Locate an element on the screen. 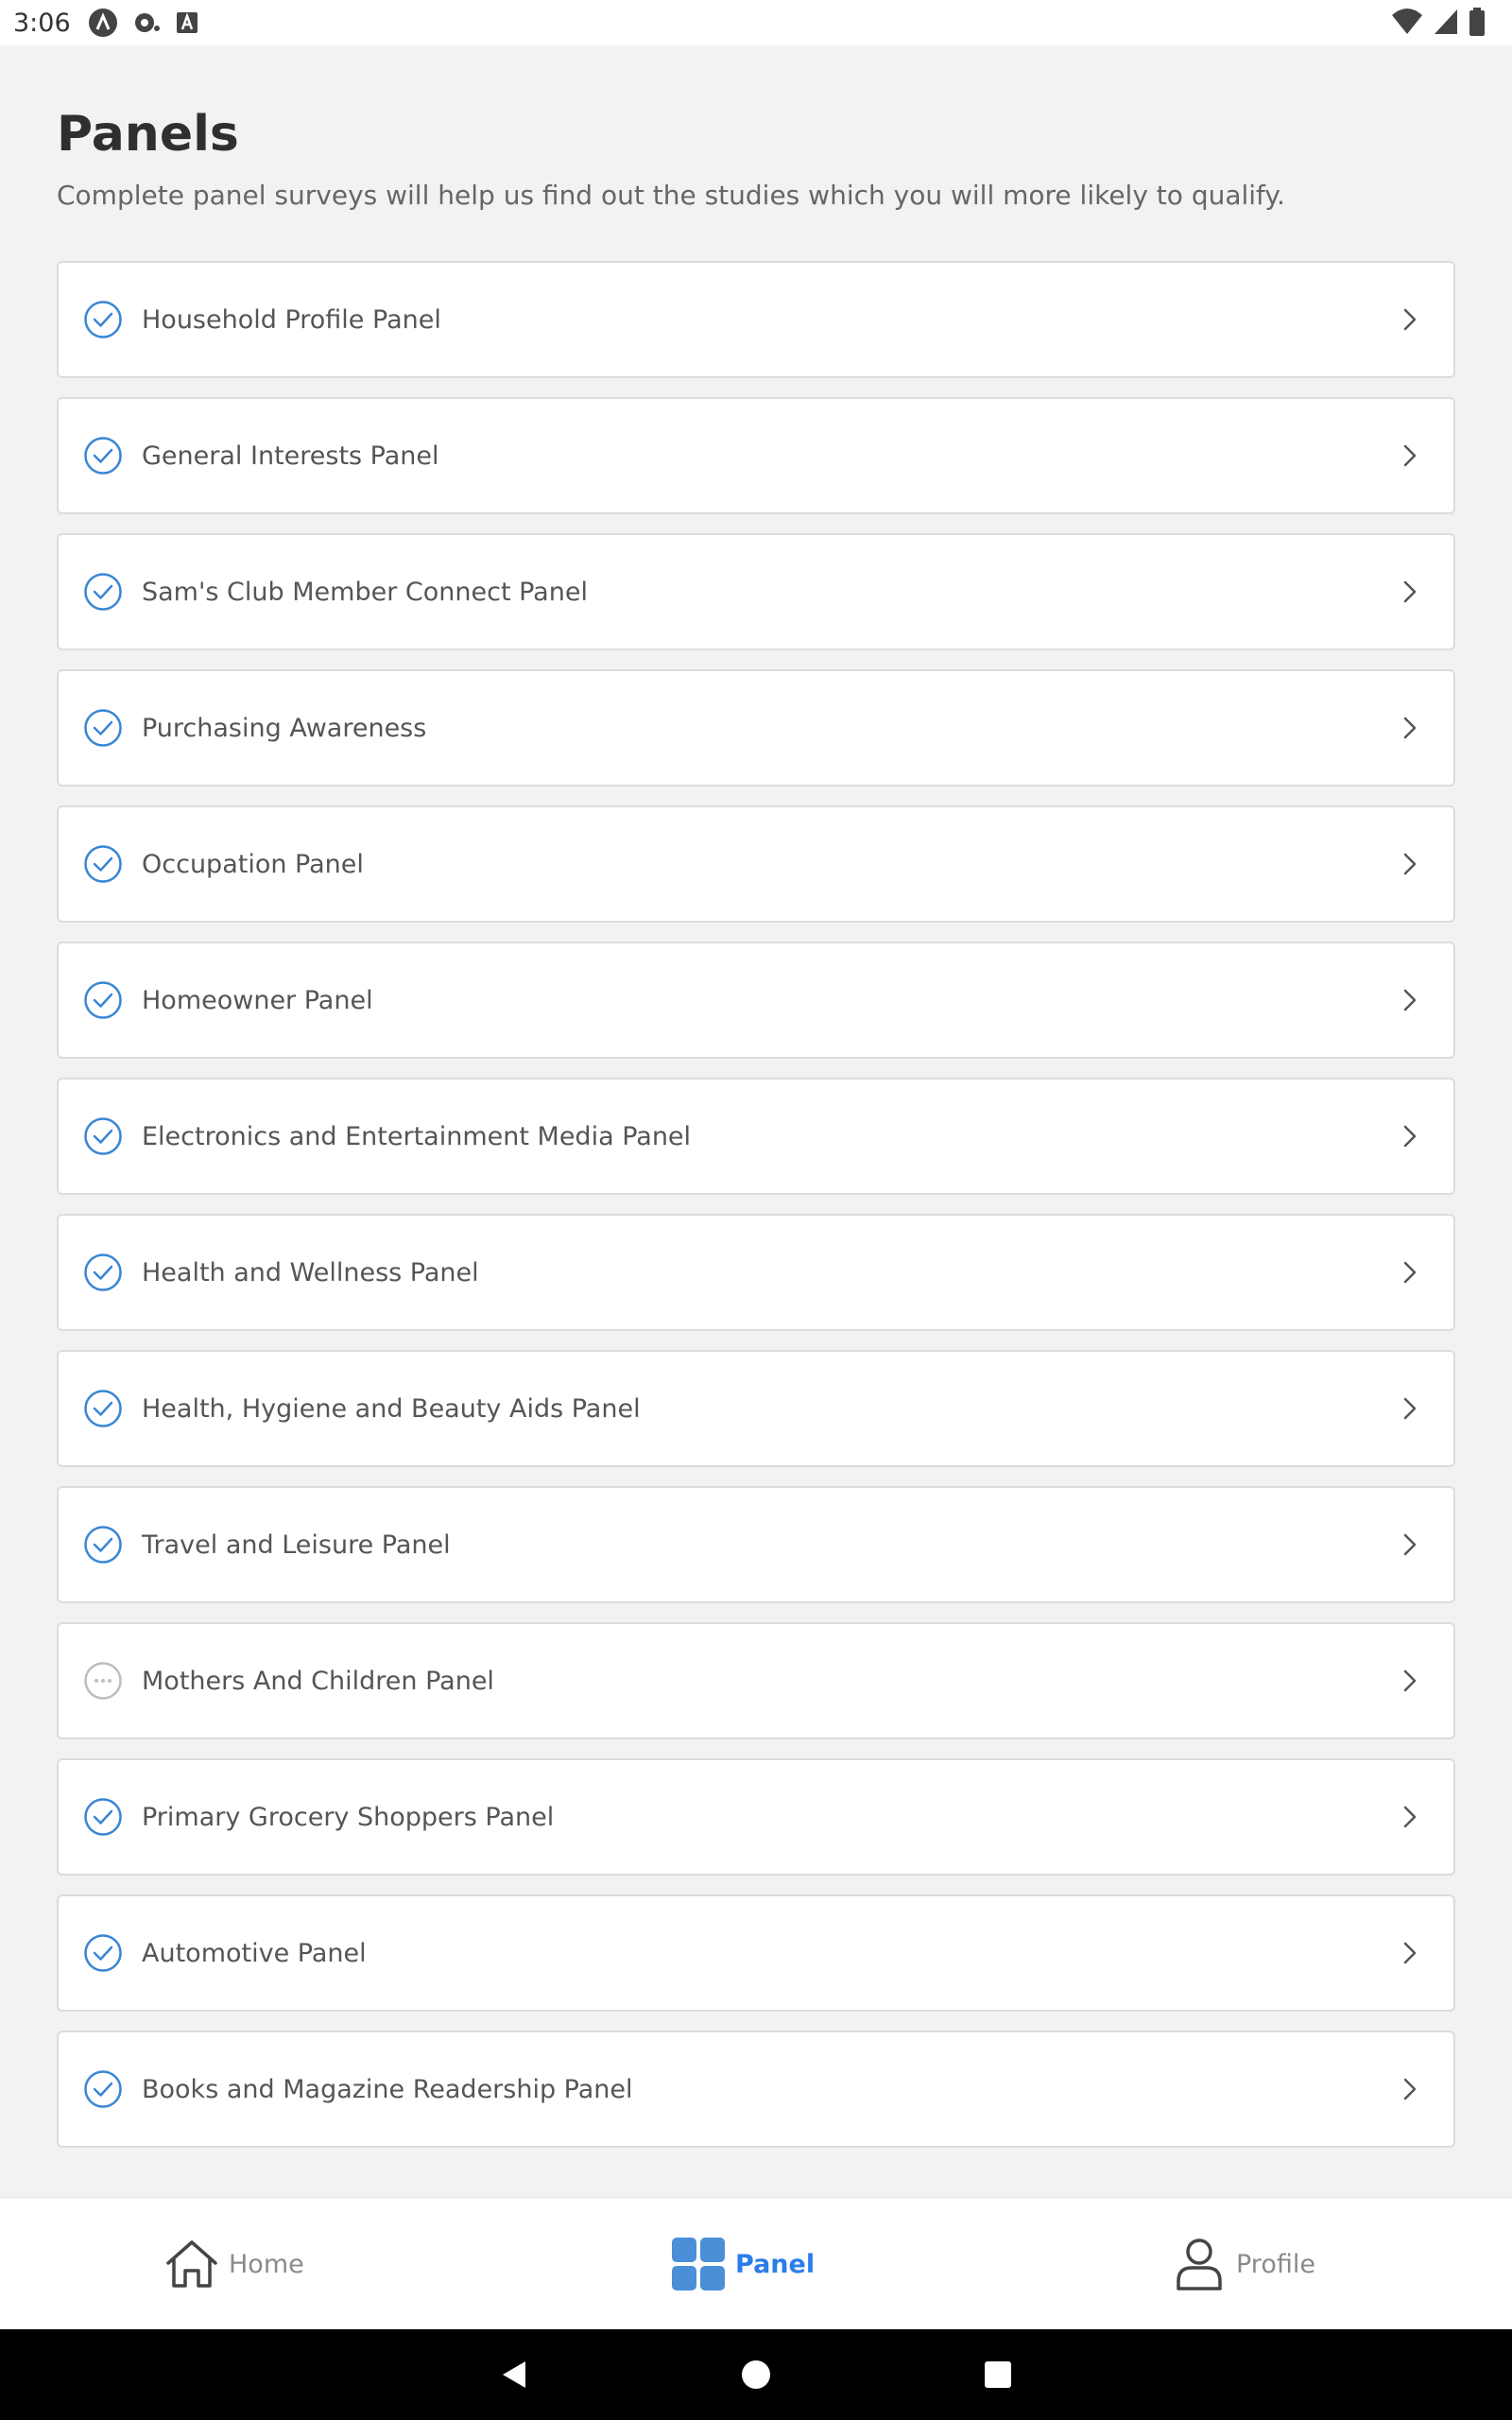 The height and width of the screenshot is (2420, 1512). home-circle-icon is located at coordinates (756, 2374).